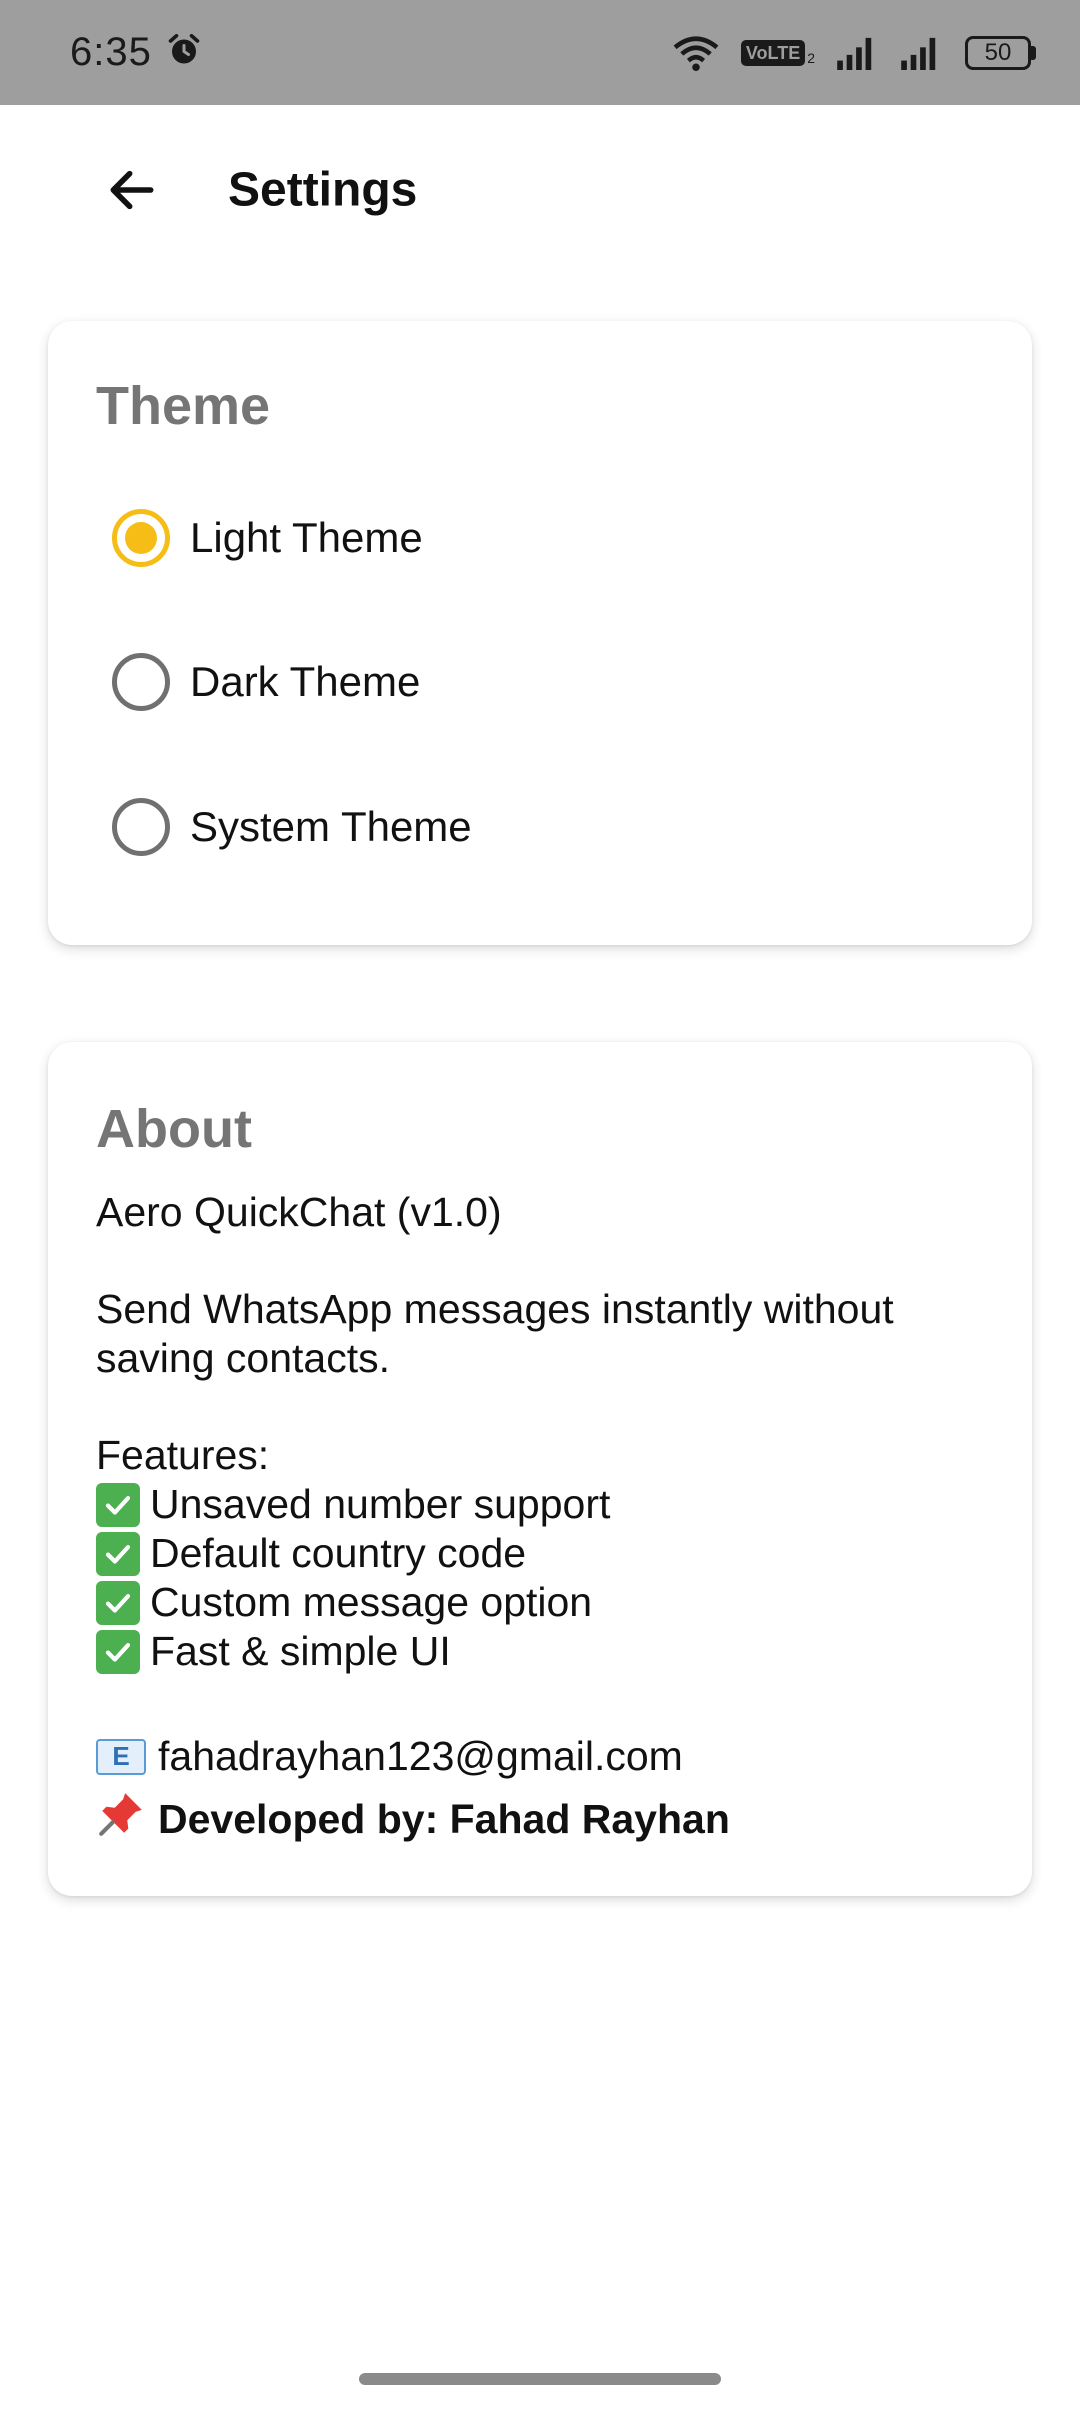 Image resolution: width=1080 pixels, height=2412 pixels. Describe the element at coordinates (420, 1756) in the screenshot. I see `email-text: fahadrayhan123@gmail.com` at that location.